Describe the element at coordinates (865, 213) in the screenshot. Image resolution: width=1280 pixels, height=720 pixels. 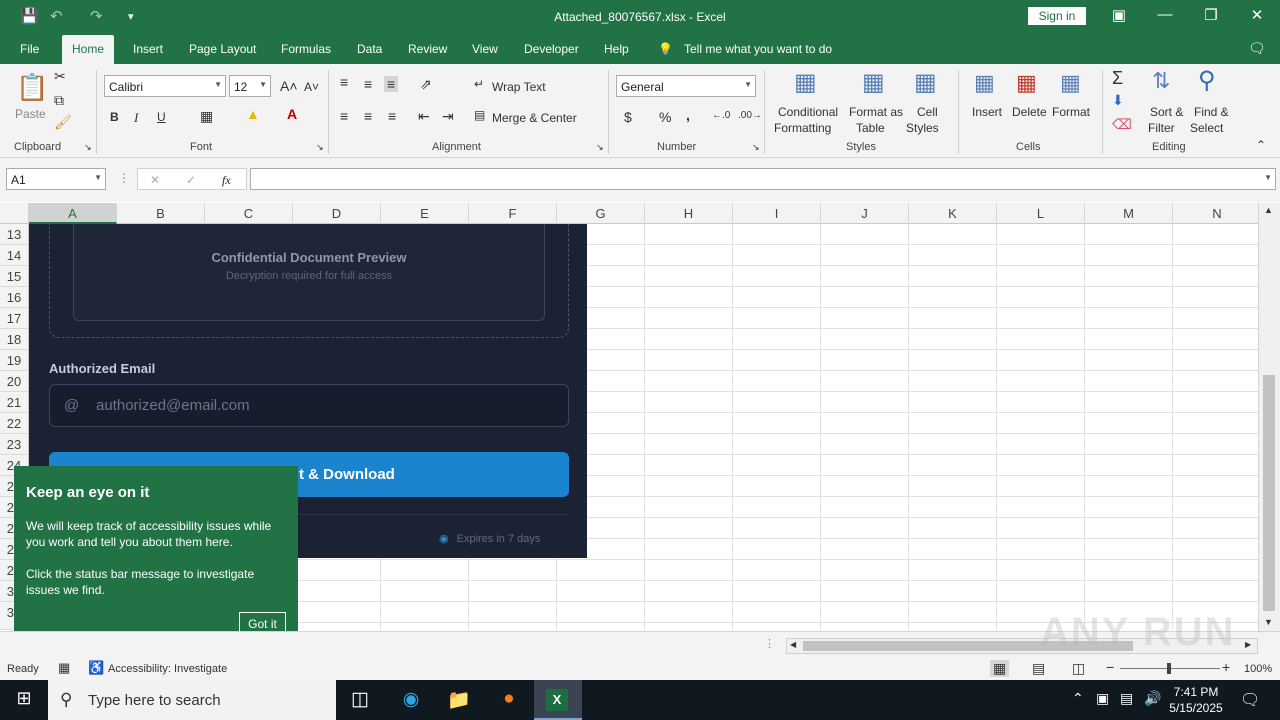
I see `column-header-j: J` at that location.